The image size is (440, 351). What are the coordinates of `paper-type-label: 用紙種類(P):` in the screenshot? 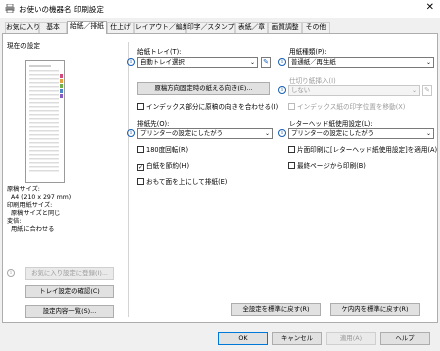 It's located at (308, 52).